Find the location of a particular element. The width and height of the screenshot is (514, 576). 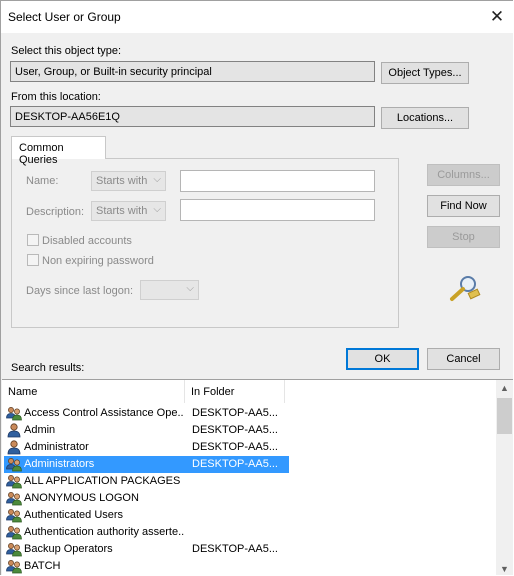

non-expiring-password-checkbox is located at coordinates (33, 260).